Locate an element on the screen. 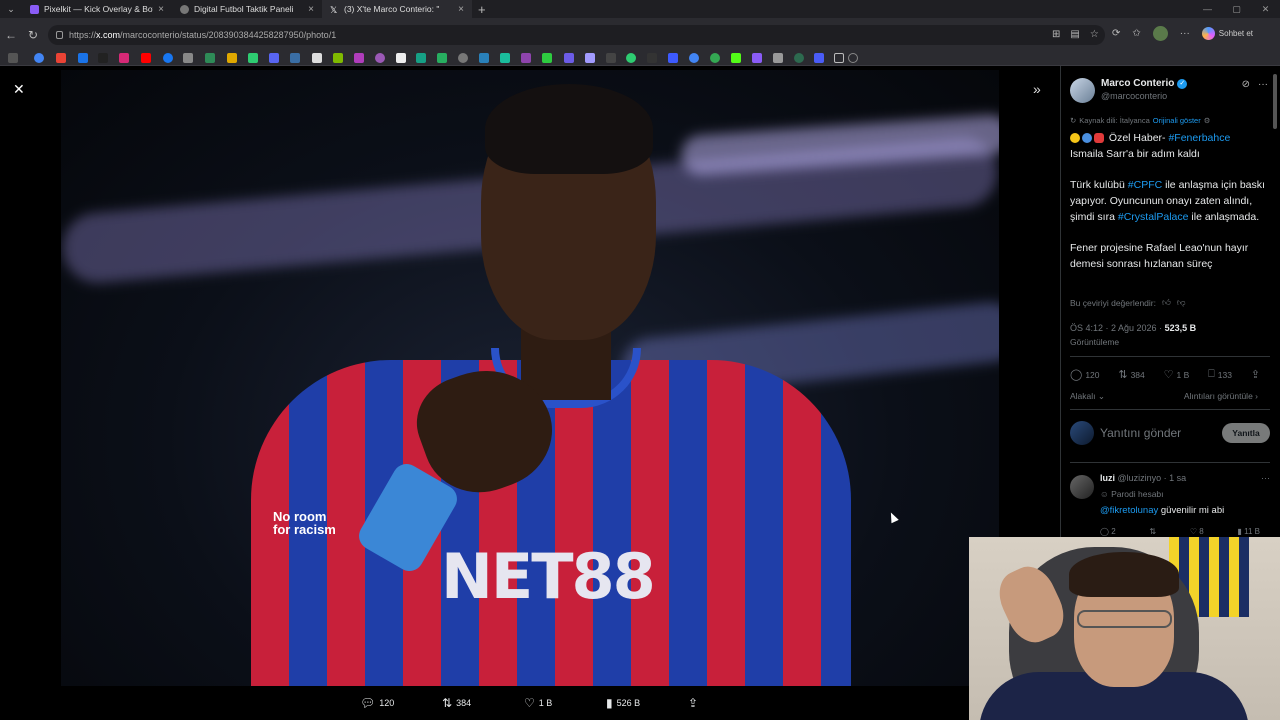 The image size is (1280, 720). apps-icon: ⊞ is located at coordinates (1056, 34).